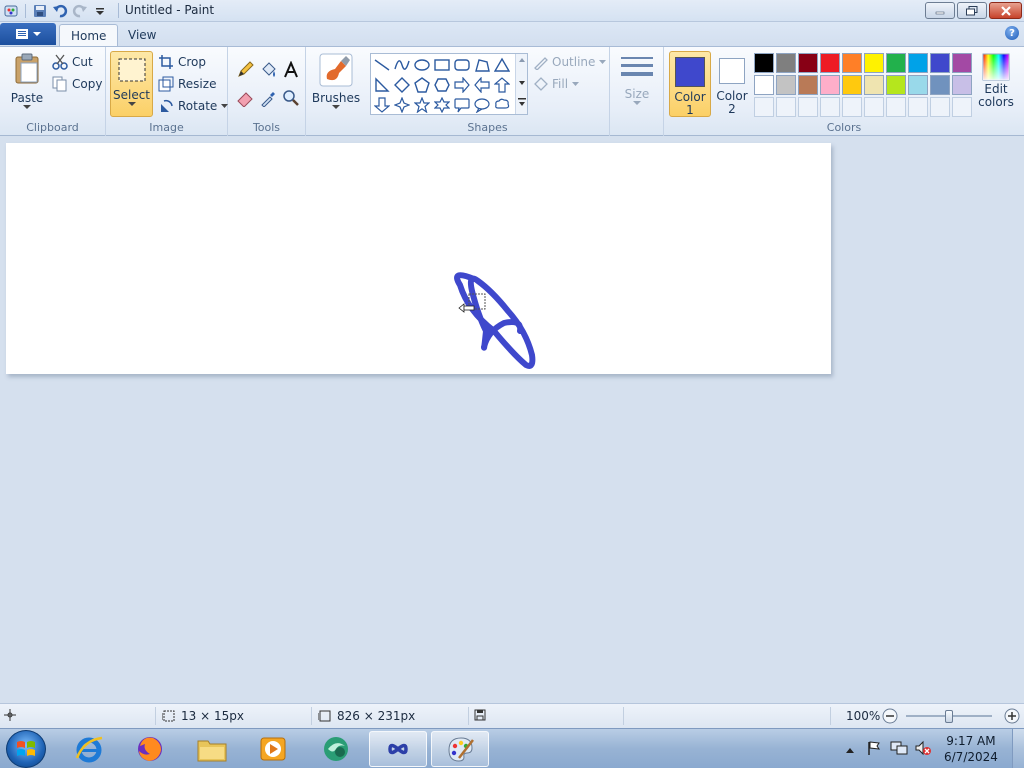 This screenshot has height=768, width=1024. I want to click on start-button, so click(26, 749).